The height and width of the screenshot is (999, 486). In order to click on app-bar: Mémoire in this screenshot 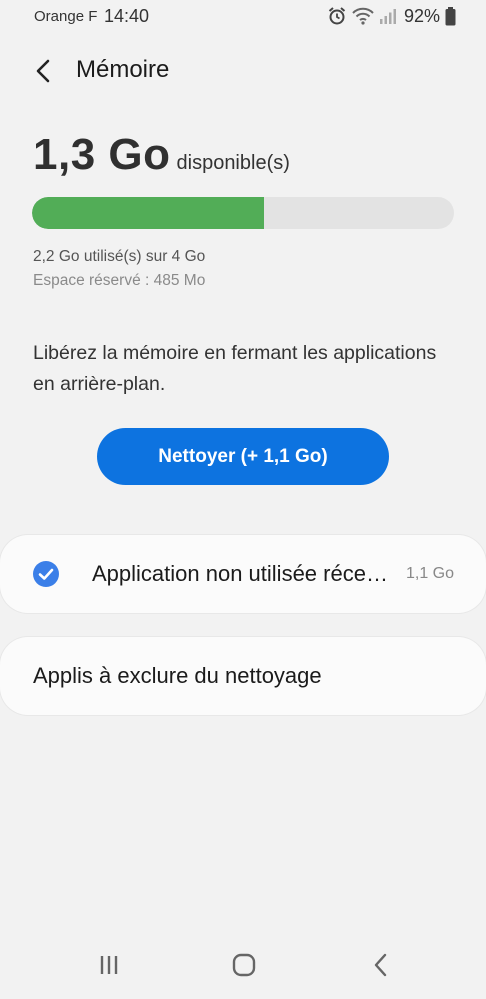, I will do `click(243, 72)`.